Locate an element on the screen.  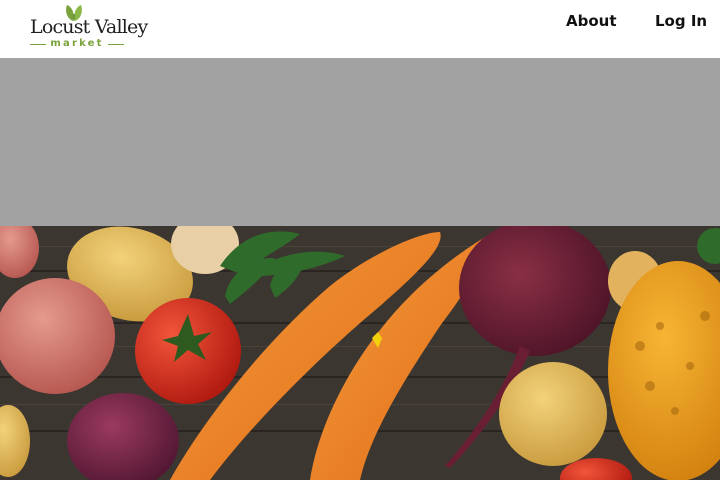
brand-logo: Locust Valley market is located at coordinates (89, 28).